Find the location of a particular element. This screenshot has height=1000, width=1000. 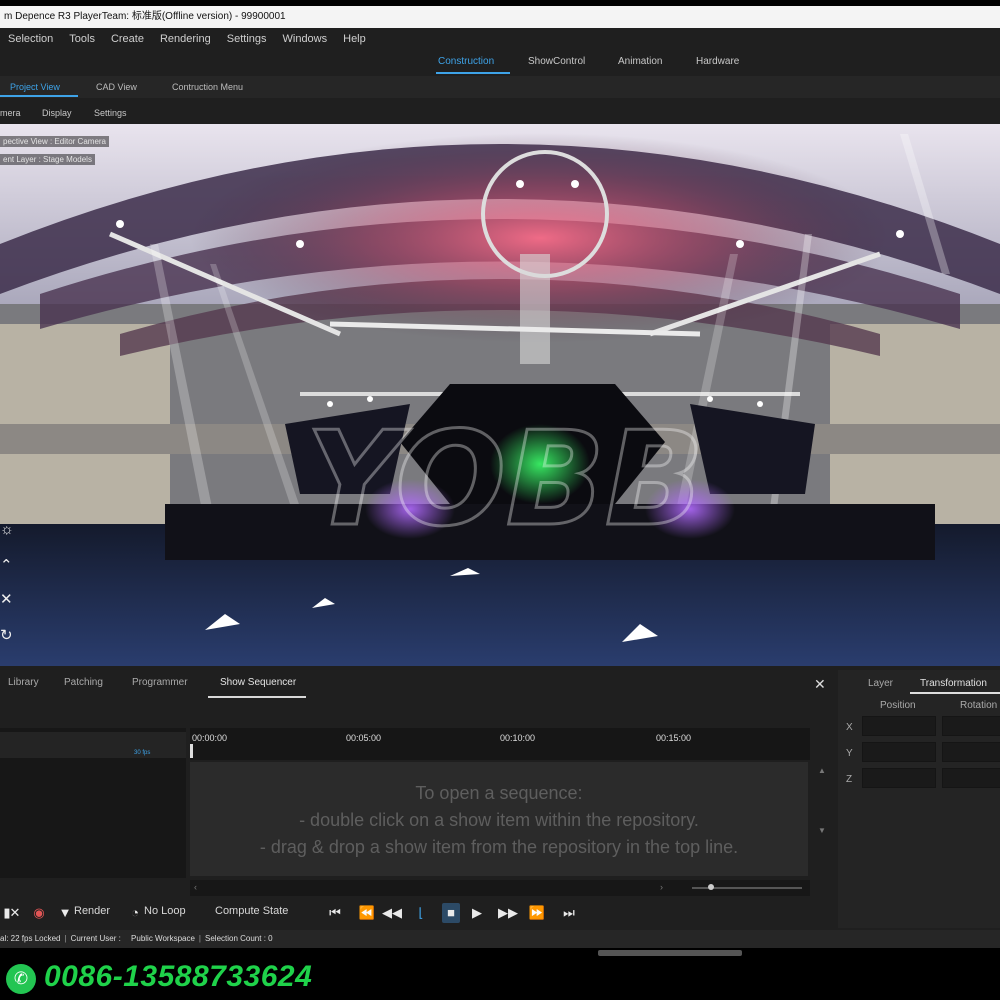

viewport-menu-settings: Settings is located at coordinates (110, 113).